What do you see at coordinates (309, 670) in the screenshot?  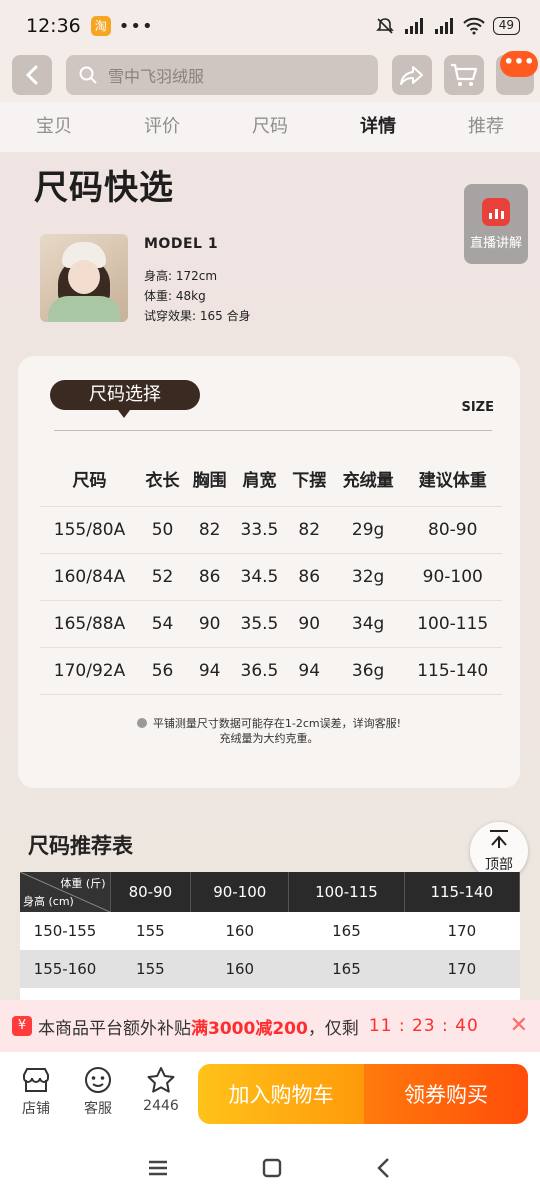 I see `table-cell: 94` at bounding box center [309, 670].